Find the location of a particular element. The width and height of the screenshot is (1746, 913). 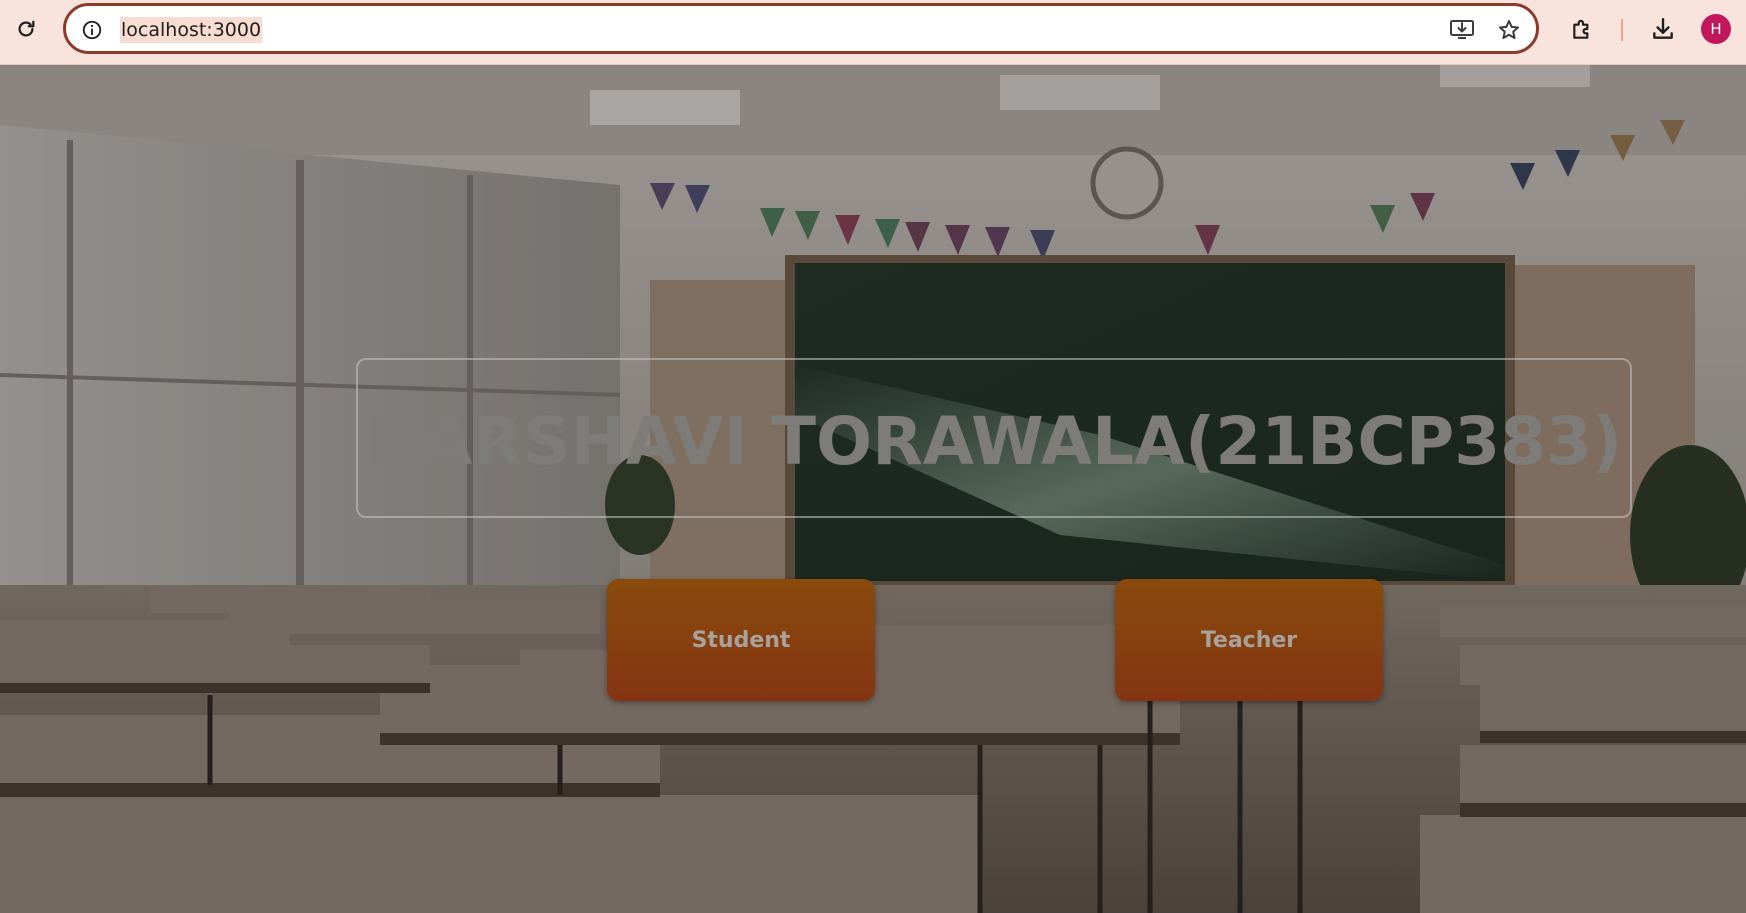

info-icon is located at coordinates (92, 30).